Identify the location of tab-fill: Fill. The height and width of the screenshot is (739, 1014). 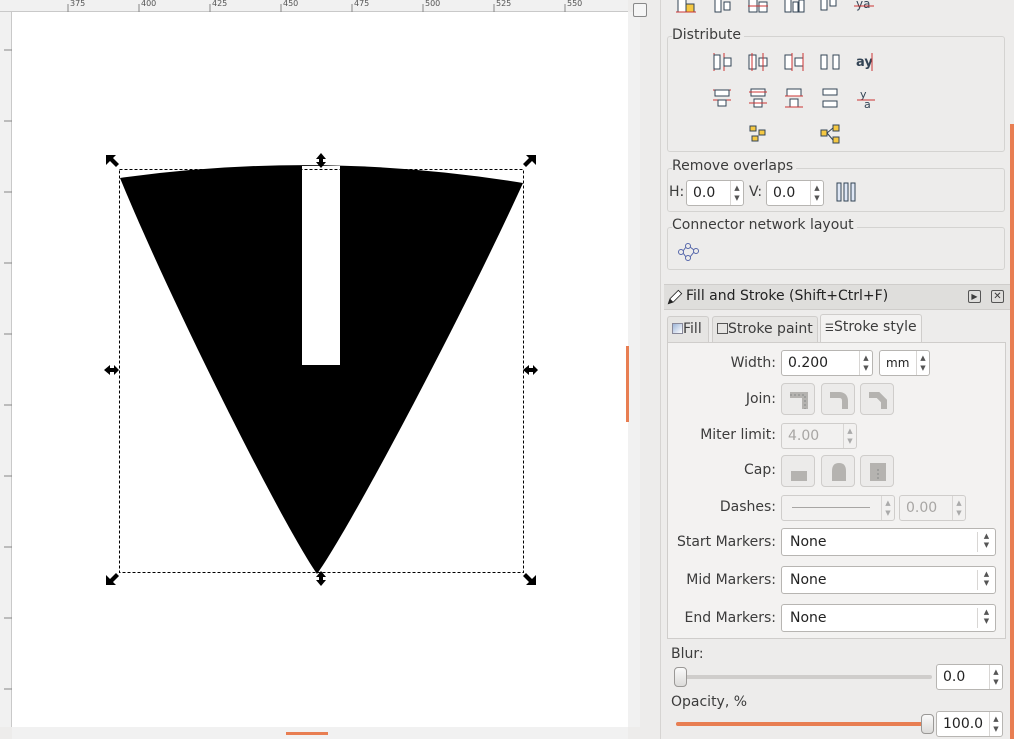
(688, 329).